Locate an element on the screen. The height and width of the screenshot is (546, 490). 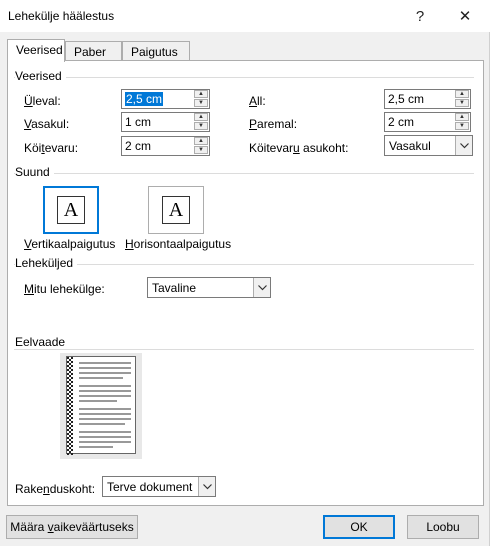
left-margin-arrows: ▲ ▼ is located at coordinates (201, 122).